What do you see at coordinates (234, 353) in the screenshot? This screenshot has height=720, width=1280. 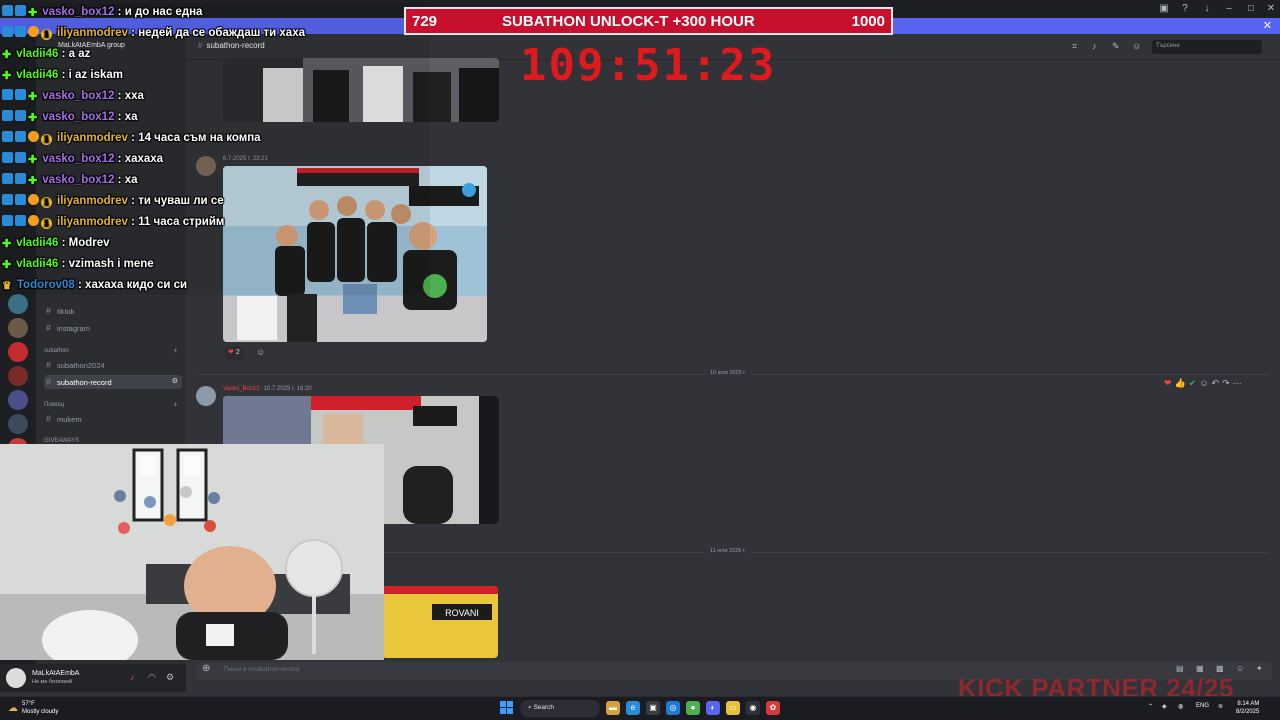 I see `reaction-heart: ❤ 2` at bounding box center [234, 353].